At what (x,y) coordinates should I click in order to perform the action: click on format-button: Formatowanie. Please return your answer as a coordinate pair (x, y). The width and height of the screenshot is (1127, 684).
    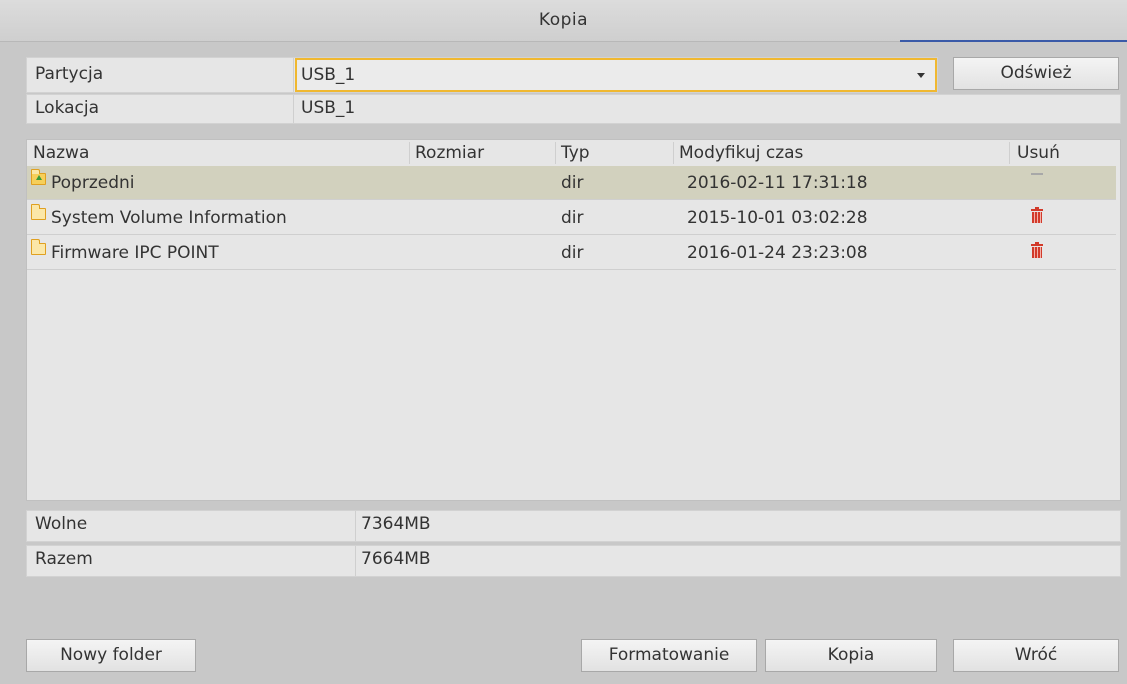
    Looking at the image, I should click on (669, 655).